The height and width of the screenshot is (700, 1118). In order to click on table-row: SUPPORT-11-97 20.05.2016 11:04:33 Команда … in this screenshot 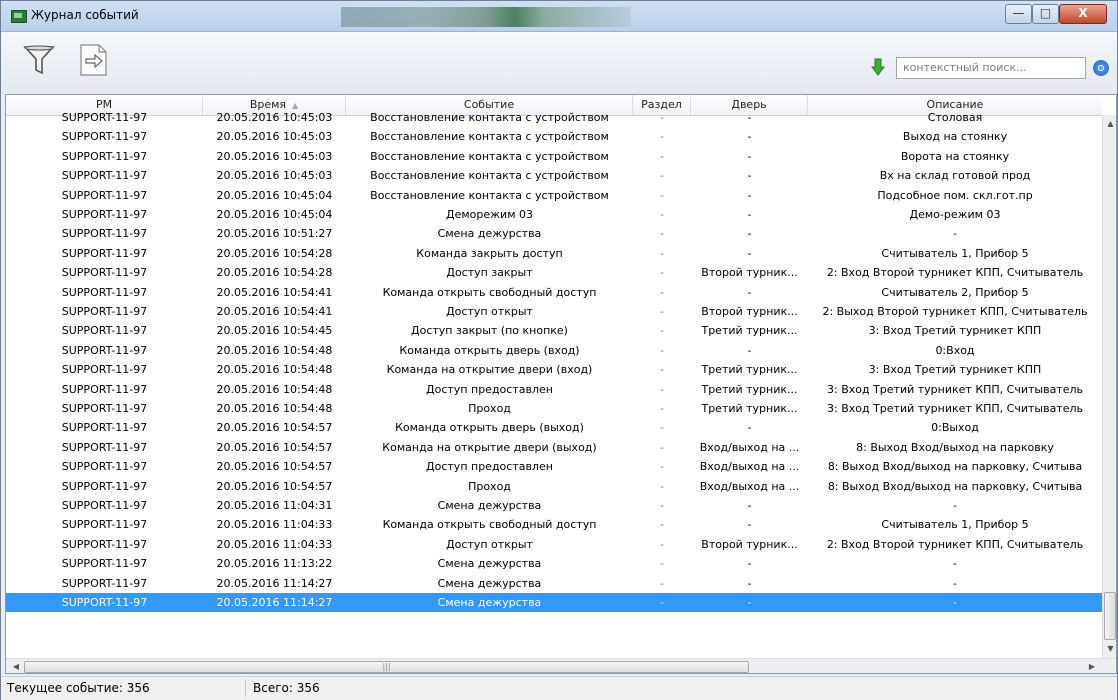, I will do `click(554, 524)`.